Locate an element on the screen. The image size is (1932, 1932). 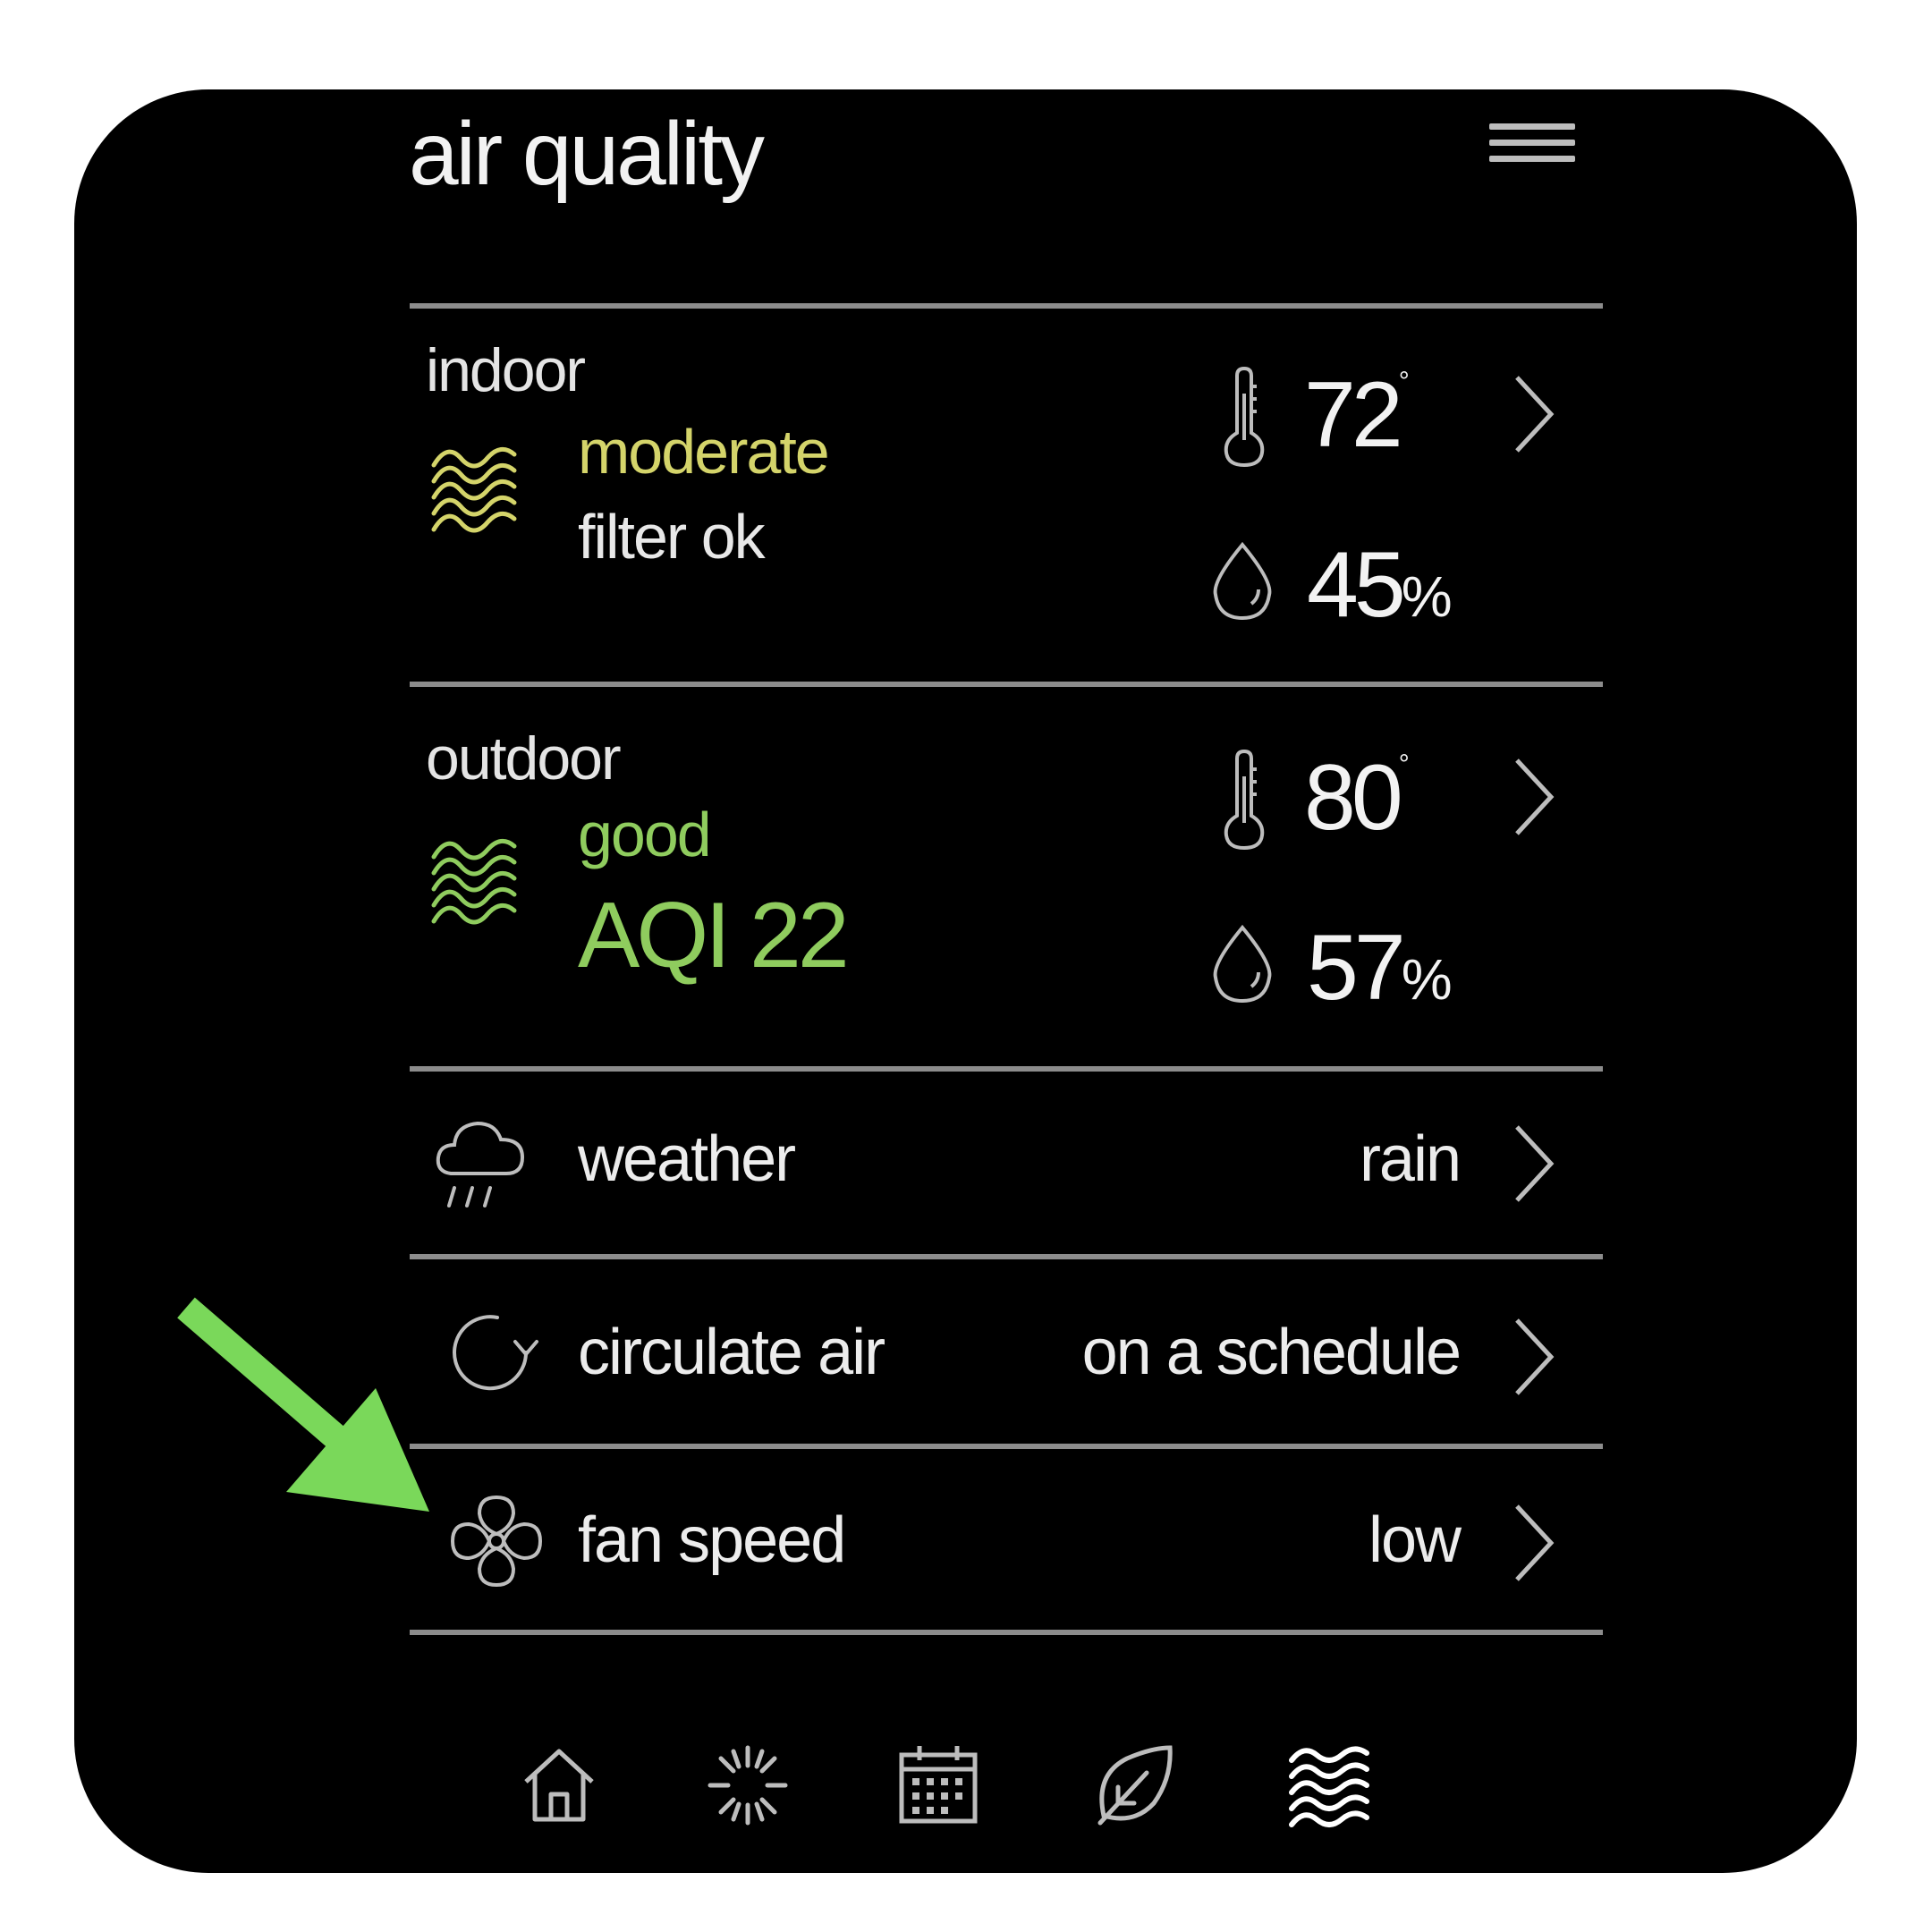
indoor-section: indoor moderate filter ok 72° 45% is located at coordinates (1006, 494).